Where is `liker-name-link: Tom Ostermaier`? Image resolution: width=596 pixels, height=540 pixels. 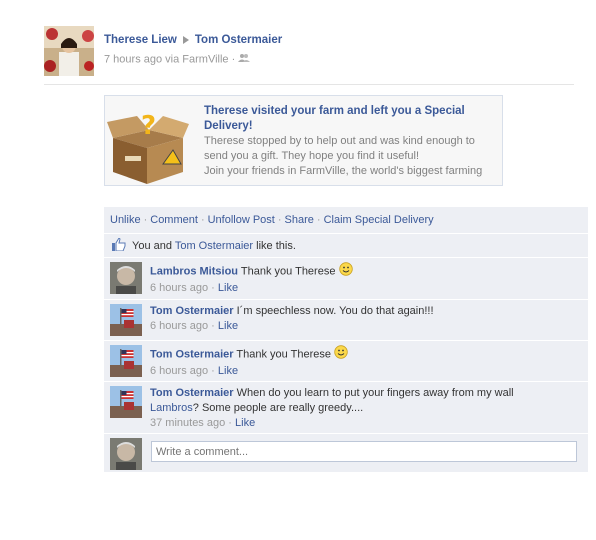
liker-name-link: Tom Ostermaier is located at coordinates (214, 246).